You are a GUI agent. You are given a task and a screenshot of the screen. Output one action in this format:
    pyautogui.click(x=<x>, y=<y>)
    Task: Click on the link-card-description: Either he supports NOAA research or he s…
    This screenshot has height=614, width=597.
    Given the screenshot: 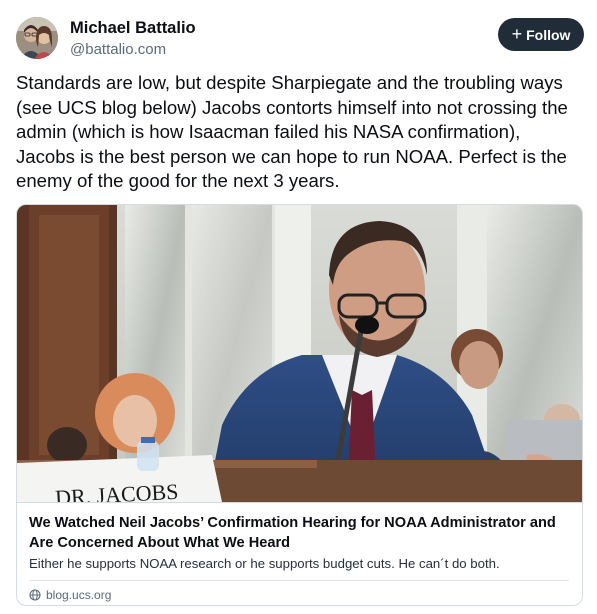 What is the action you would take?
    pyautogui.click(x=264, y=563)
    